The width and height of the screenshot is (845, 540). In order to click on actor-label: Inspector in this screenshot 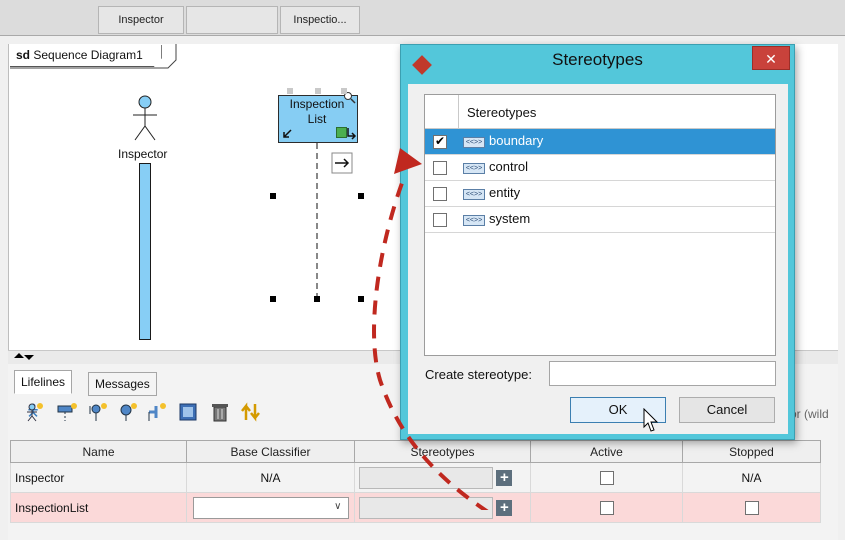, I will do `click(143, 154)`.